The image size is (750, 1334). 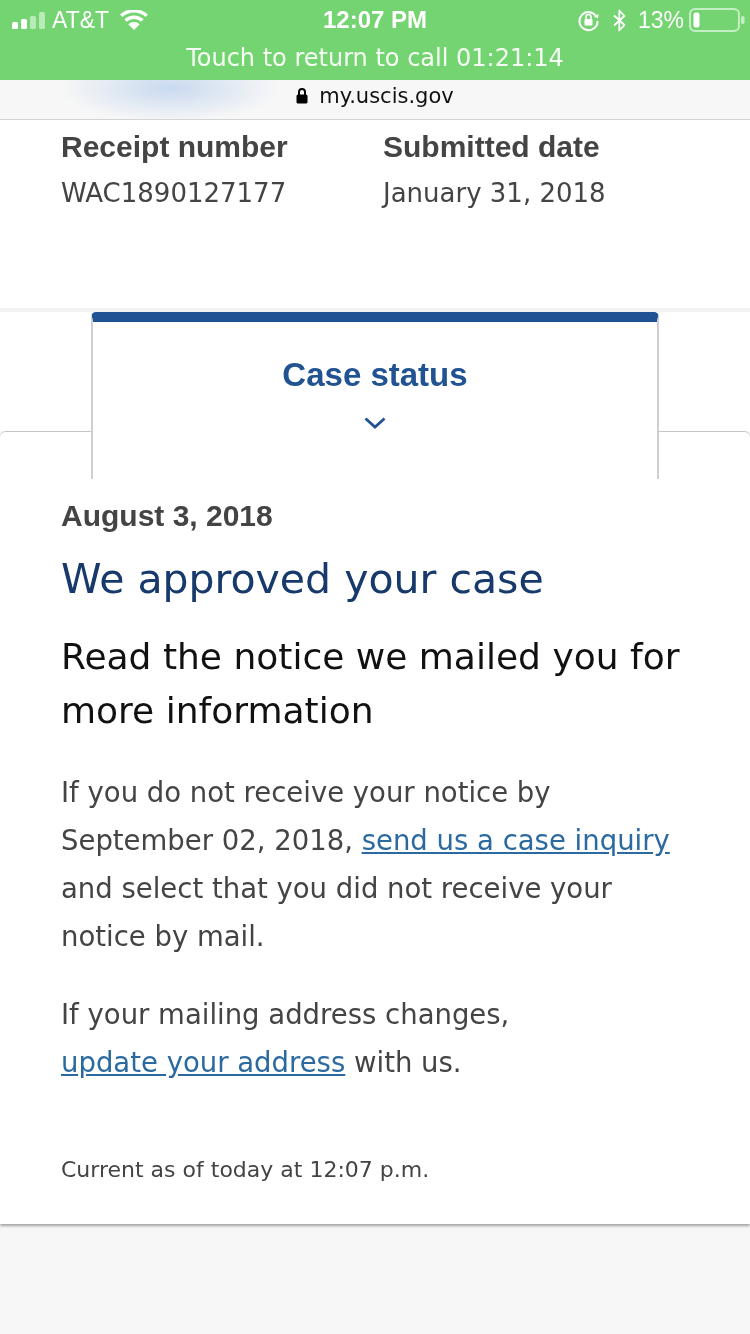 I want to click on clock-time: 12:07 PM, so click(x=375, y=20).